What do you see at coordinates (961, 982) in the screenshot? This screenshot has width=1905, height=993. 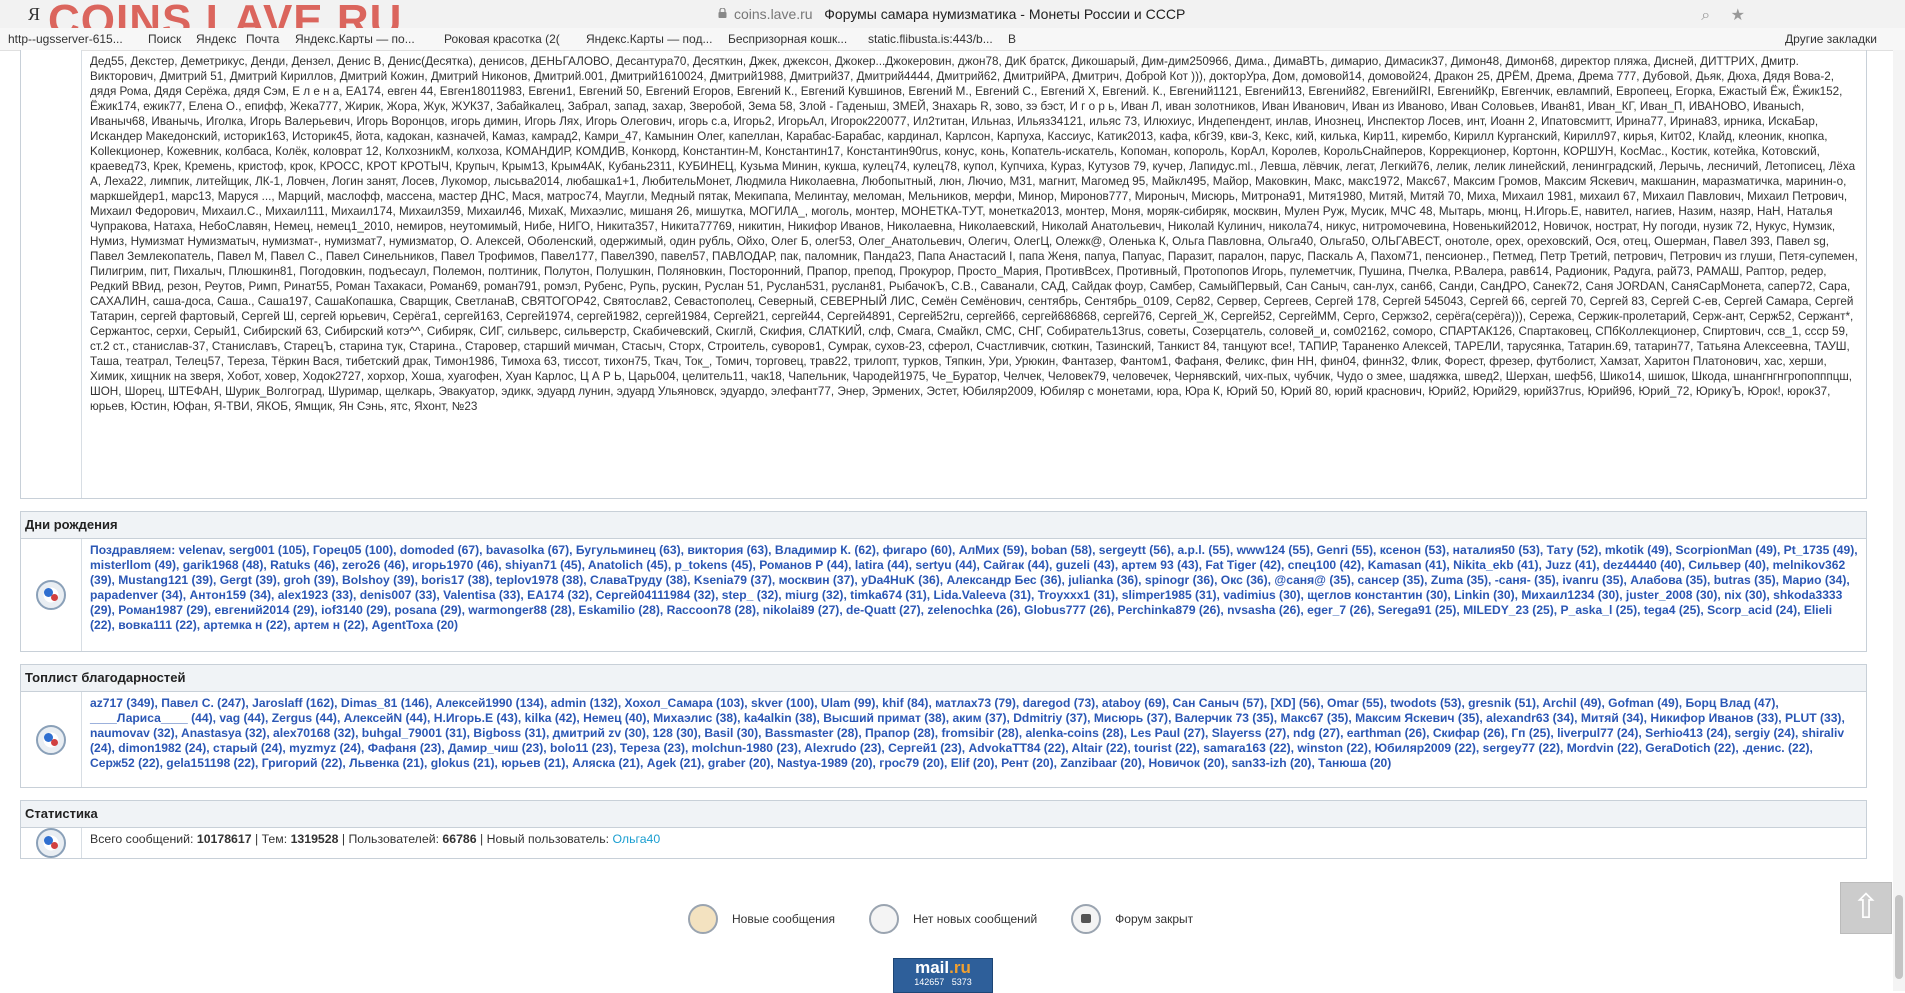 I see `counter-today: 5373` at bounding box center [961, 982].